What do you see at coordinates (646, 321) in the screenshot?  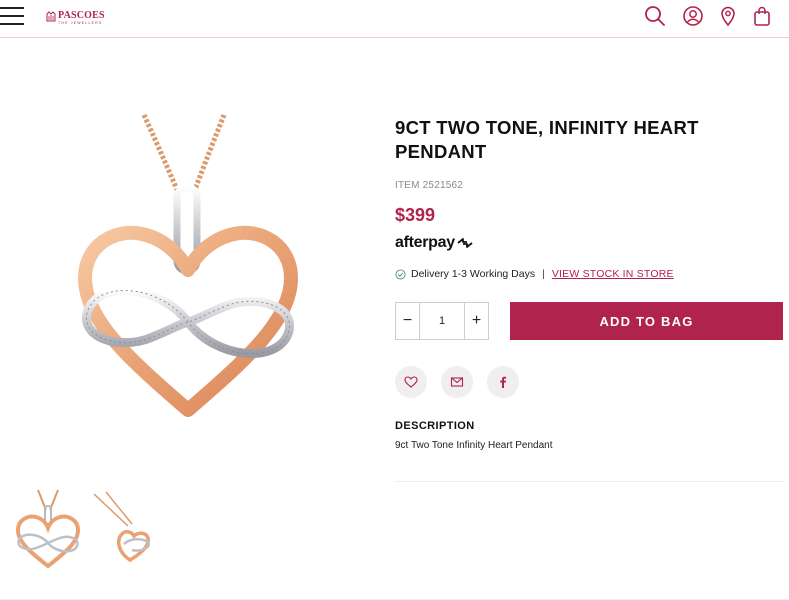 I see `add-to-bag-button: ADD TO BAG` at bounding box center [646, 321].